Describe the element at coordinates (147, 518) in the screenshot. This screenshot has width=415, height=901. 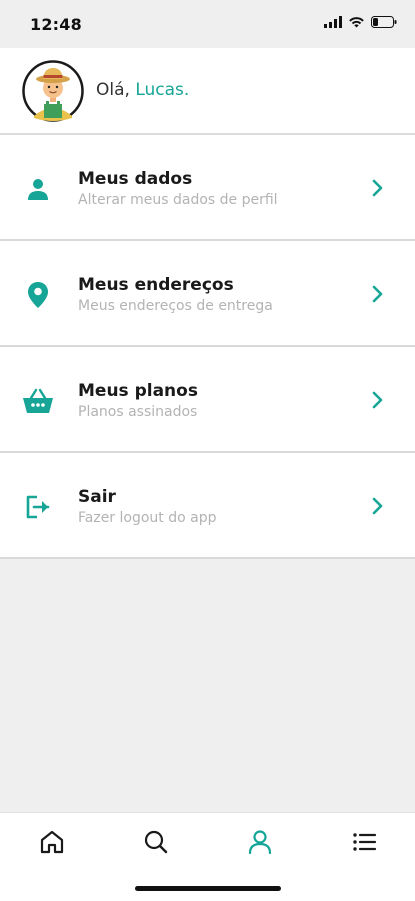
I see `menu-item-subtitle: Fazer logout do app` at that location.